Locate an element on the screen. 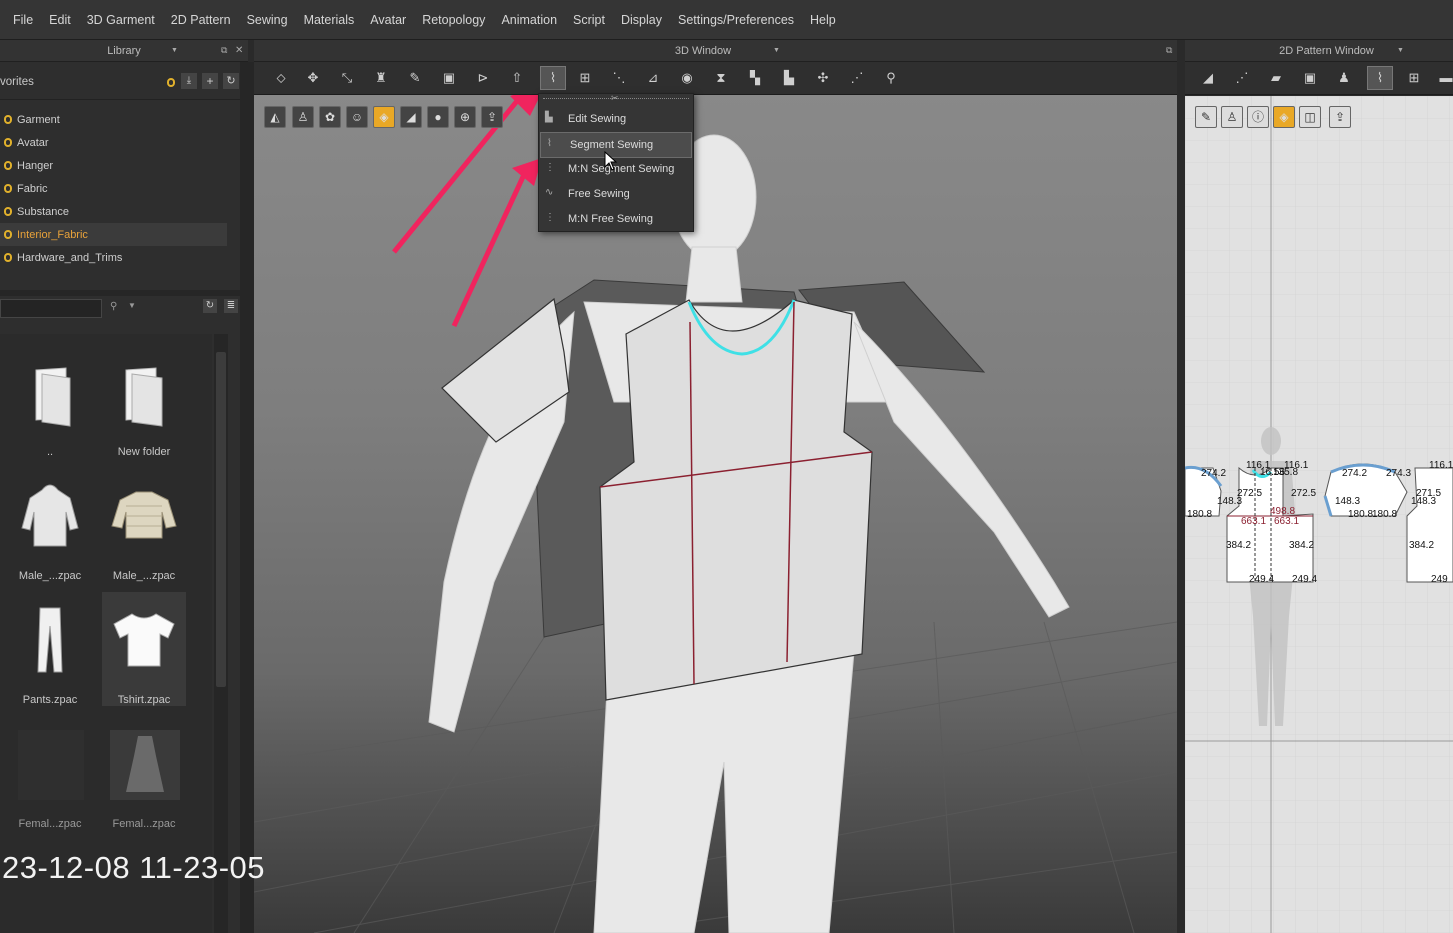 The height and width of the screenshot is (933, 1453). menu-settings: Settings/Preferences is located at coordinates (736, 20).